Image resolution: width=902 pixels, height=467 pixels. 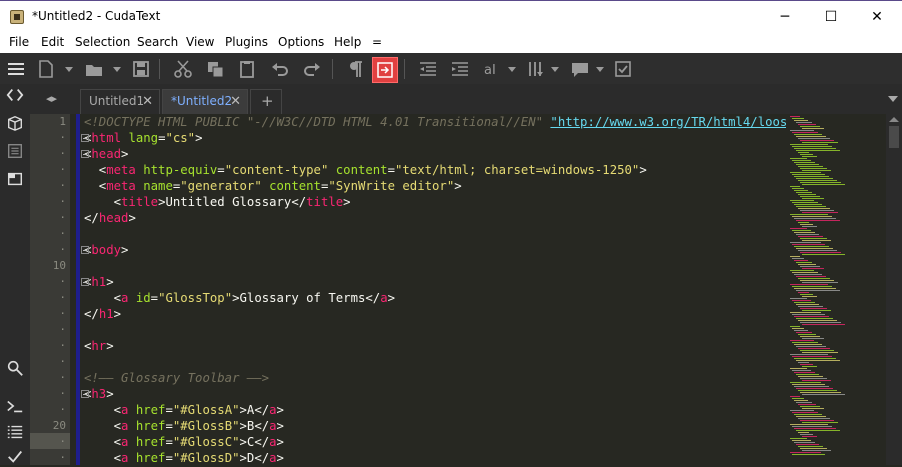 I want to click on code-line: <!—— Glossary Toolbar ——>, so click(x=176, y=378).